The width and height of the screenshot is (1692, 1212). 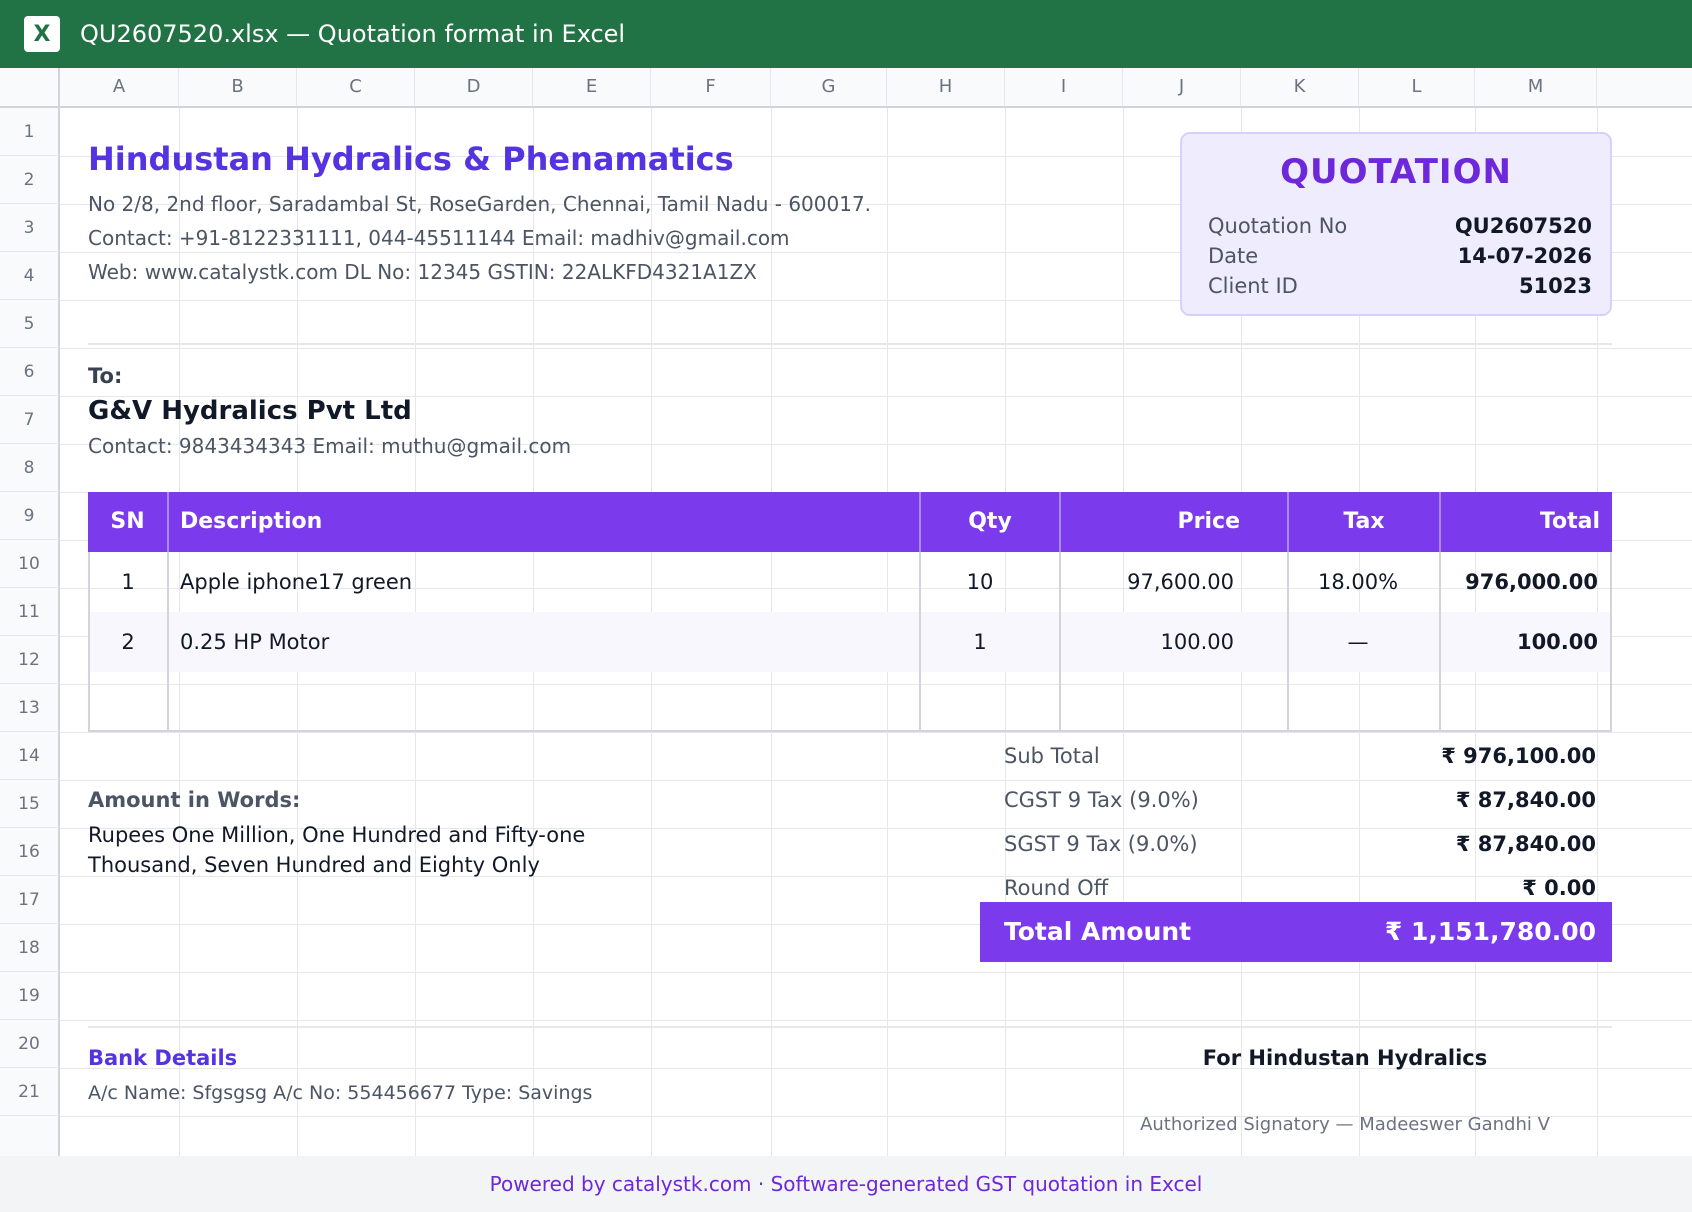 I want to click on row-header-14: 14, so click(x=30, y=756).